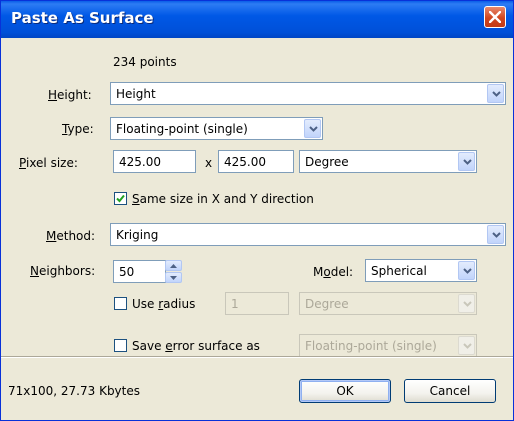  I want to click on height-dropdown-button, so click(495, 93).